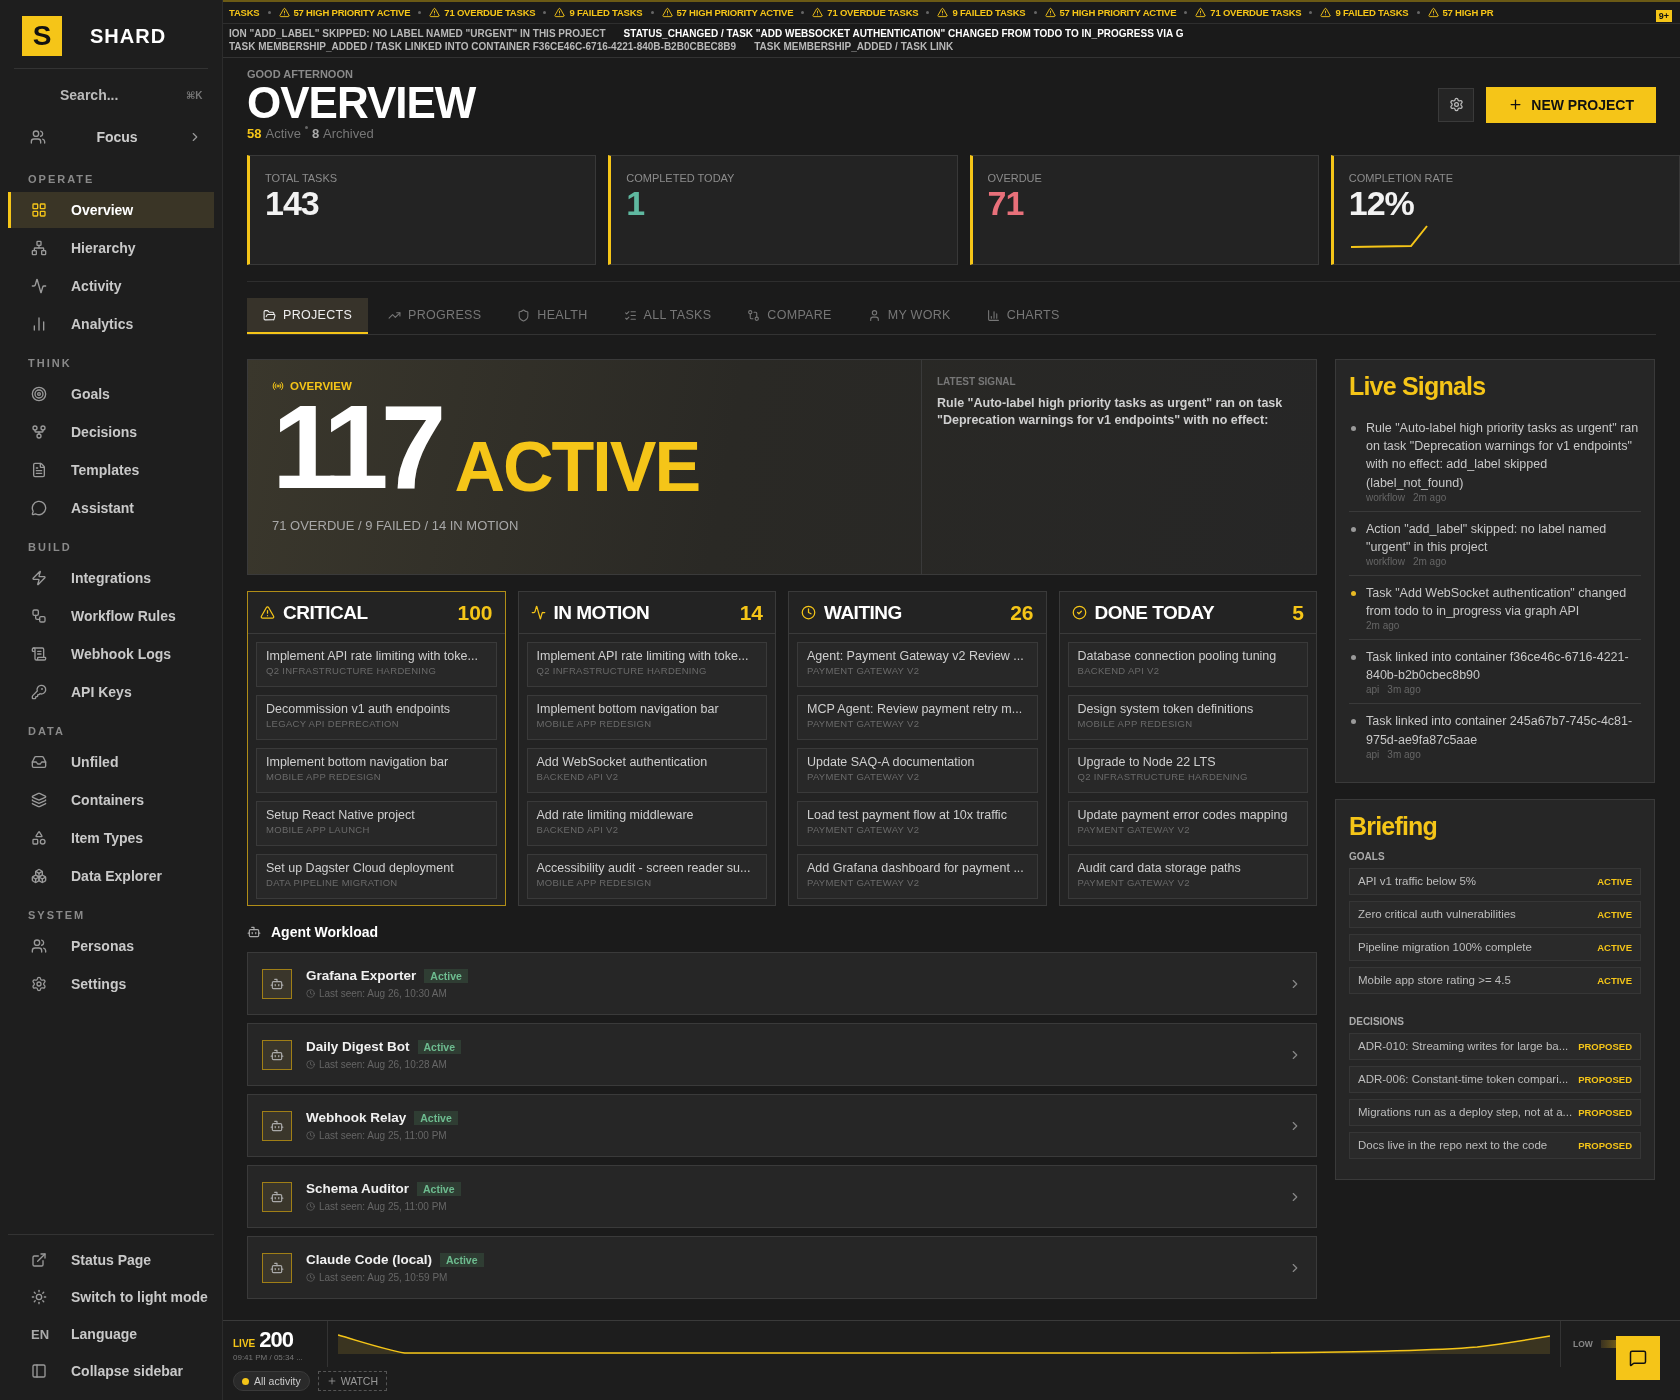 Image resolution: width=1680 pixels, height=1400 pixels. Describe the element at coordinates (917, 665) in the screenshot. I see `task-card: Agent: Payment Gateway v2 Review ... PAYMENT GATEWAY V2` at that location.